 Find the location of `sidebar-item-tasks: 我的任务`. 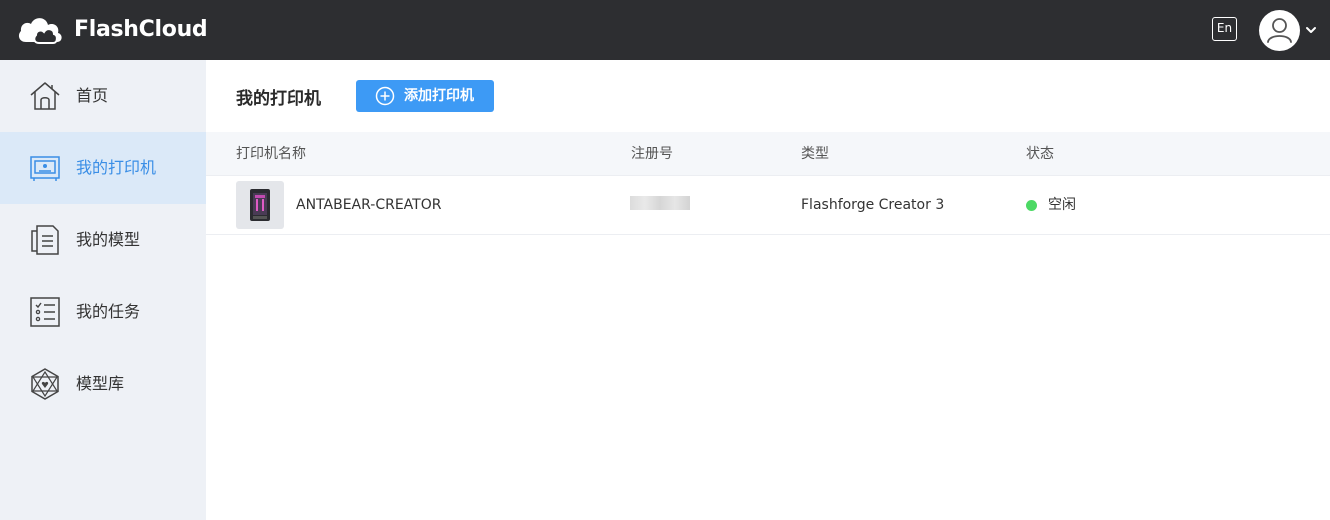

sidebar-item-tasks: 我的任务 is located at coordinates (103, 312).